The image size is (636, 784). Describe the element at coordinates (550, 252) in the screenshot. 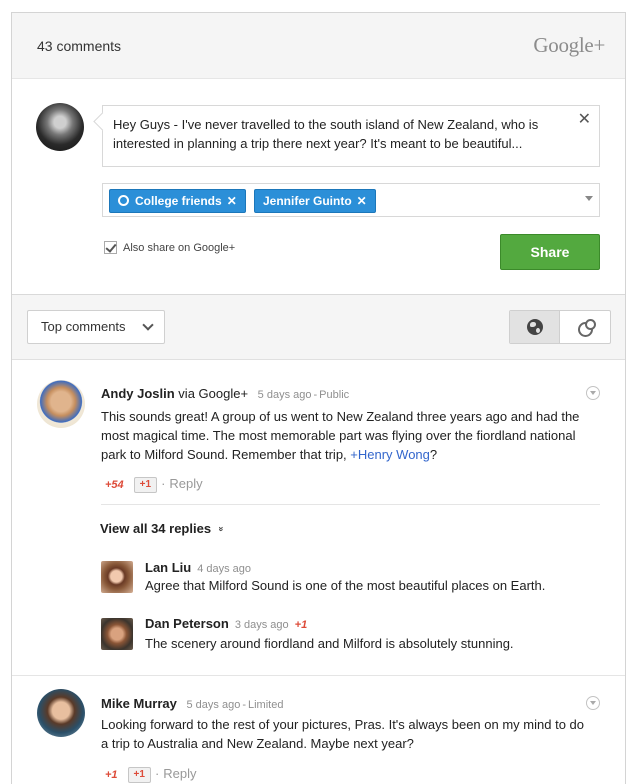

I see `share-button: Share` at that location.